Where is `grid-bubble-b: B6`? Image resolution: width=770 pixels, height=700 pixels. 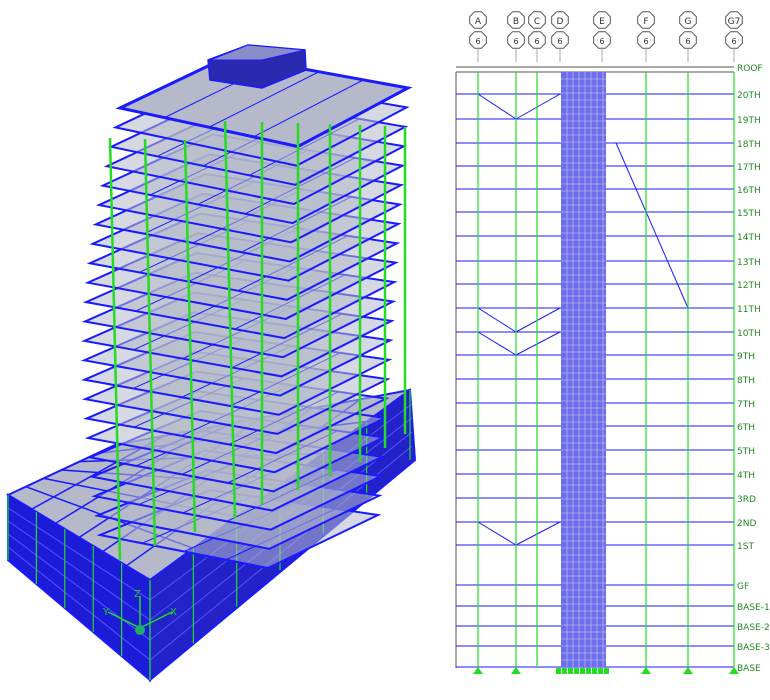 grid-bubble-b: B6 is located at coordinates (516, 36).